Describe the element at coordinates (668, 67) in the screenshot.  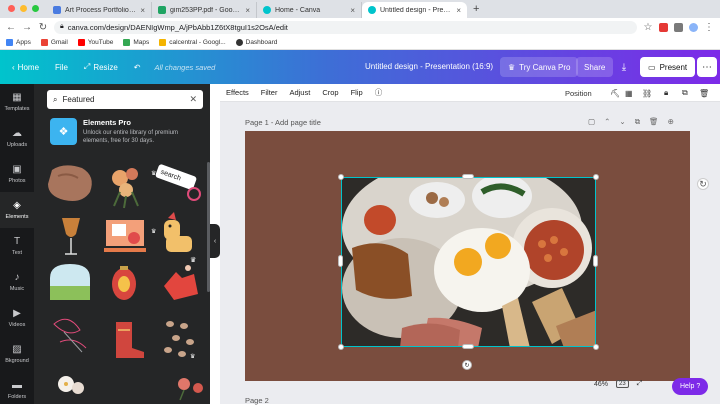
I see `present-button: ▭ Present` at that location.